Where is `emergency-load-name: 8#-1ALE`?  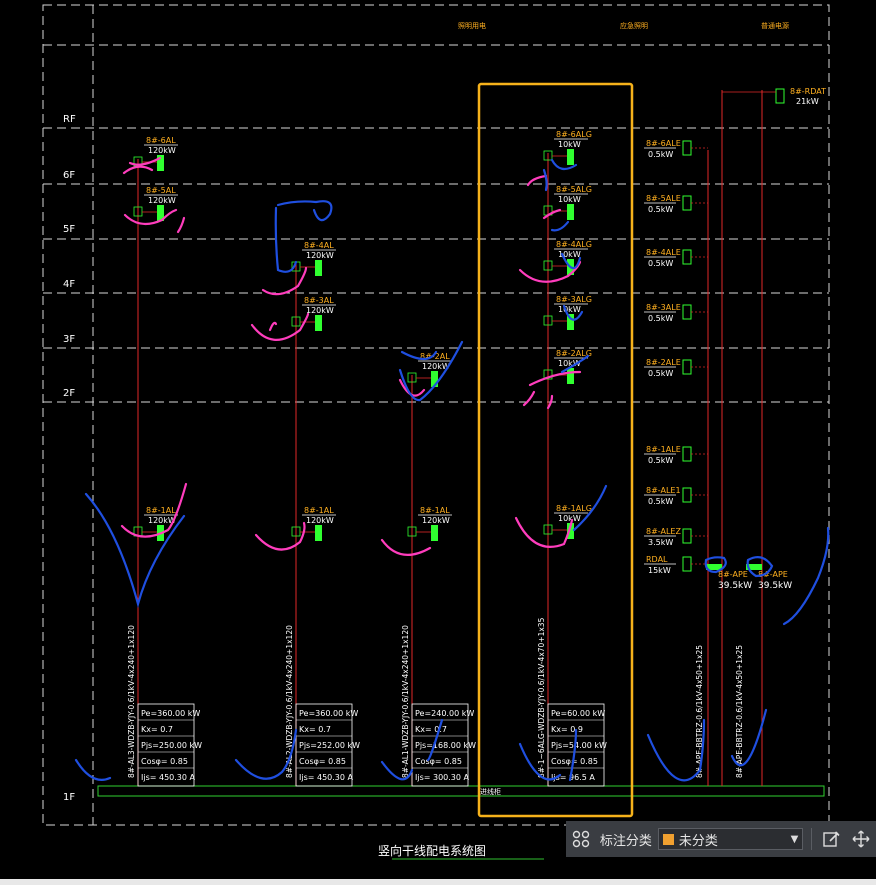
emergency-load-name: 8#-1ALE is located at coordinates (663, 449).